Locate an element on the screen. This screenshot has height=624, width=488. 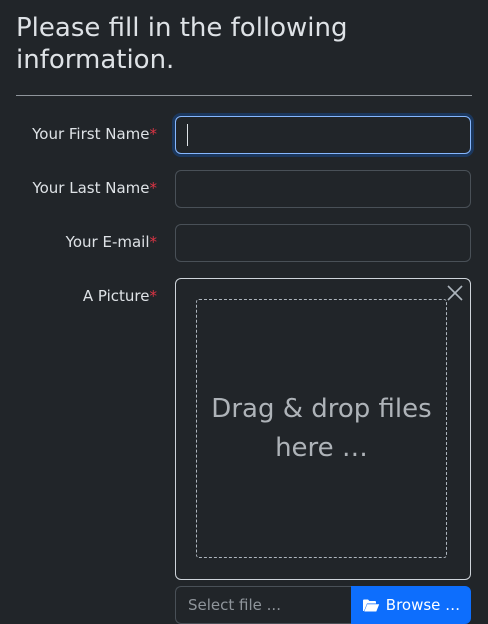
email-label: Your E-mail* is located at coordinates (111, 242).